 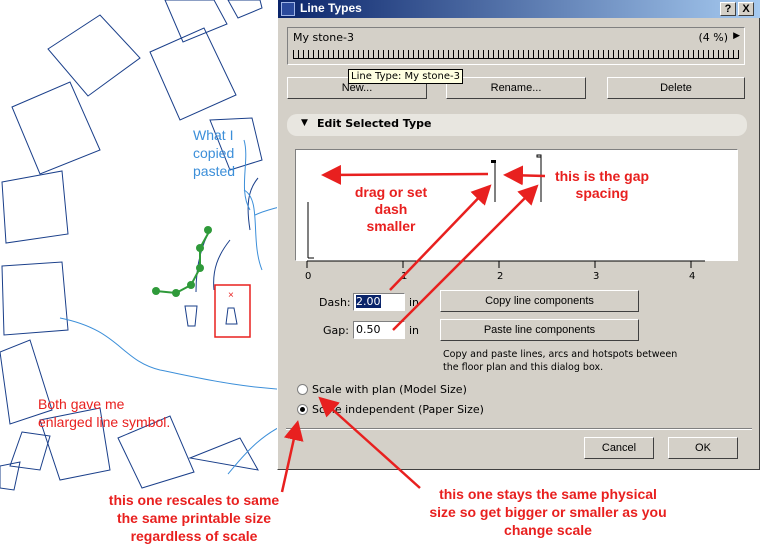 I want to click on radio-paper-size-label: Scale independent (Paper Size), so click(x=398, y=409).